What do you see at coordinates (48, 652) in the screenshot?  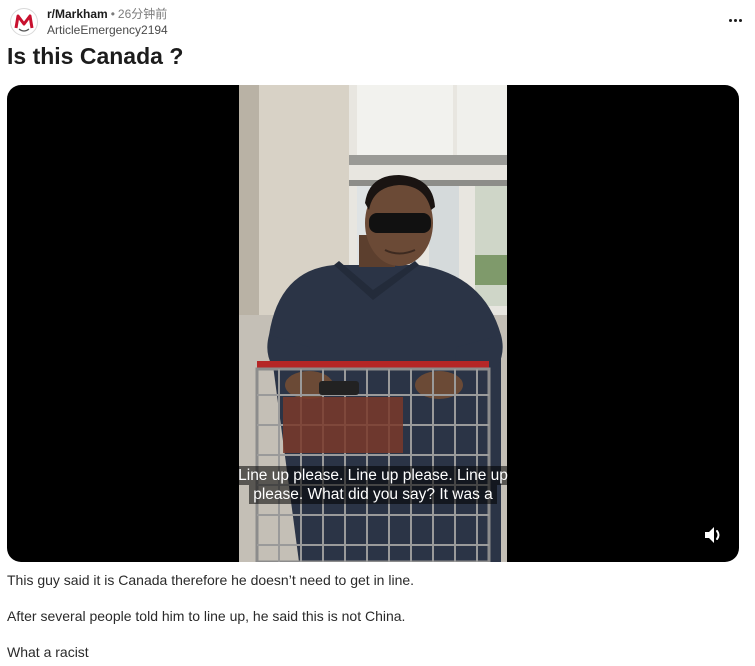 I see `body-paragraph: What a racist` at bounding box center [48, 652].